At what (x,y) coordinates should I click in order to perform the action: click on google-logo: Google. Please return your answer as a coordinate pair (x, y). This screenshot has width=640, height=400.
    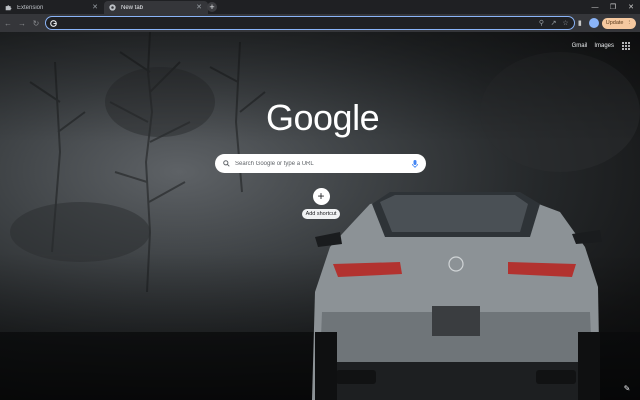
    Looking at the image, I should click on (323, 117).